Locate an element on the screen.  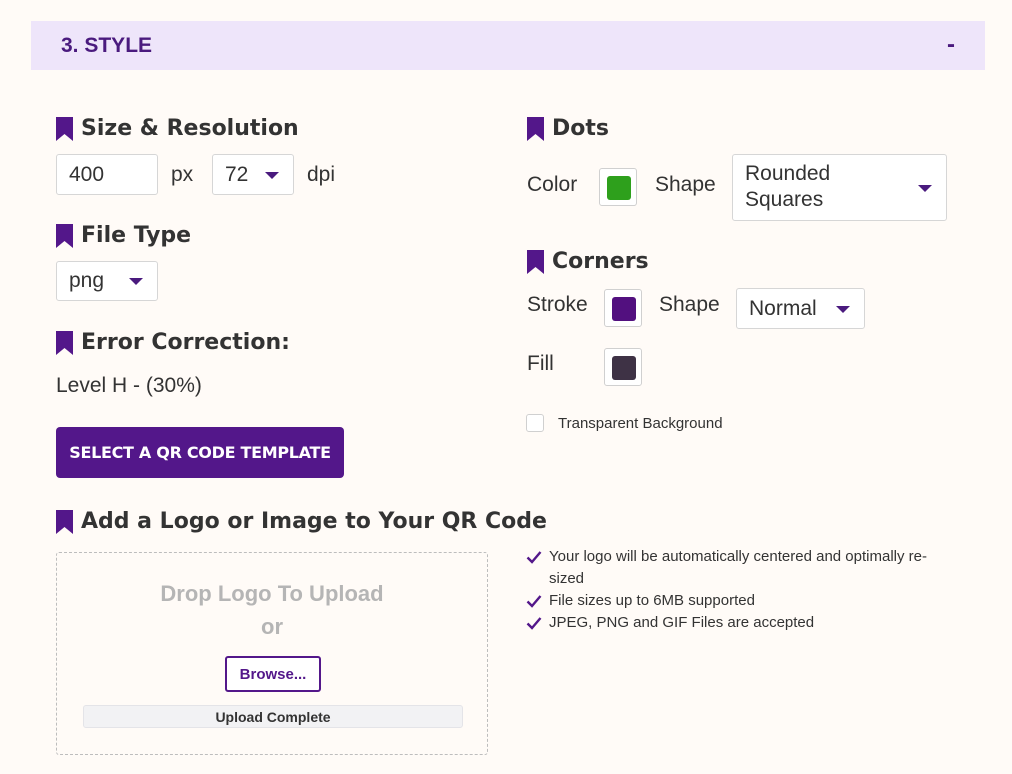
corners-fill-swatch is located at coordinates (624, 368).